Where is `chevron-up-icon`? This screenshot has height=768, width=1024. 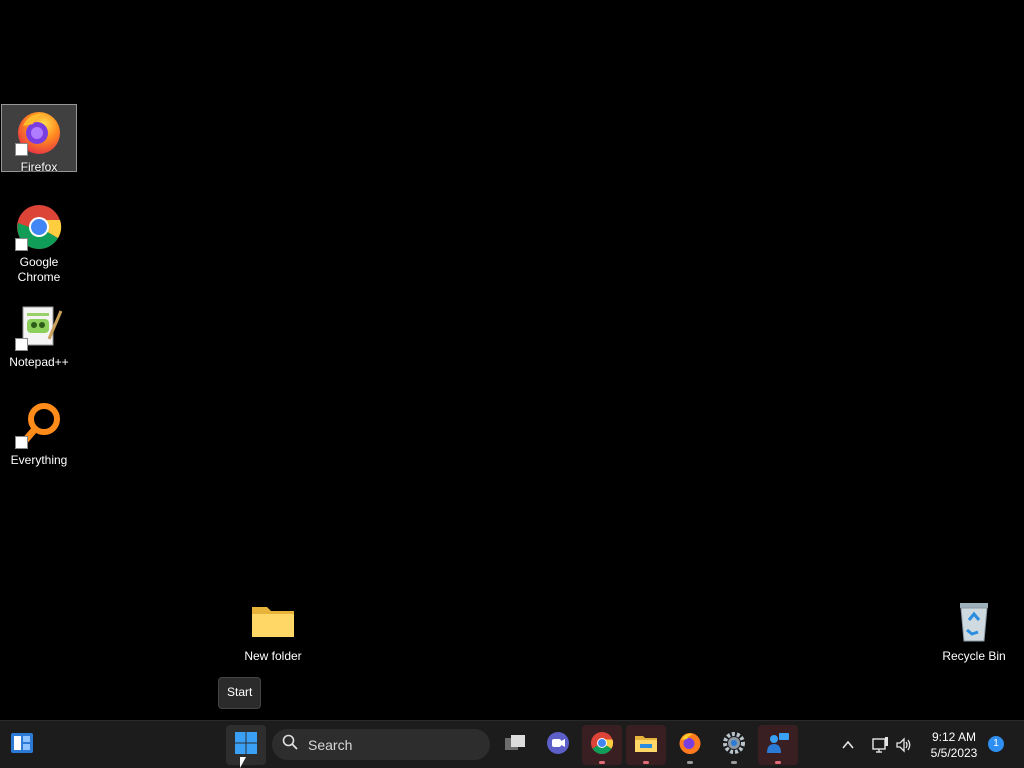 chevron-up-icon is located at coordinates (848, 745).